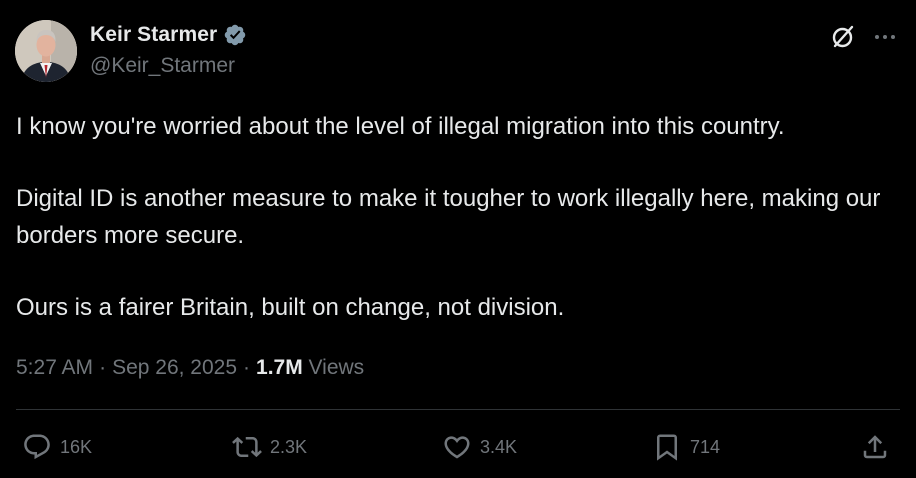 The image size is (916, 478). Describe the element at coordinates (46, 51) in the screenshot. I see `avatar` at that location.